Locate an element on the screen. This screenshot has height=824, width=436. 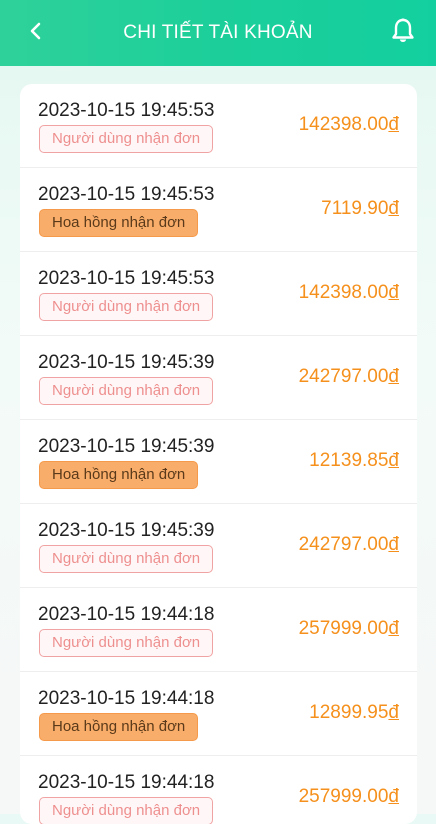
amount-value: 7119.90 is located at coordinates (355, 208).